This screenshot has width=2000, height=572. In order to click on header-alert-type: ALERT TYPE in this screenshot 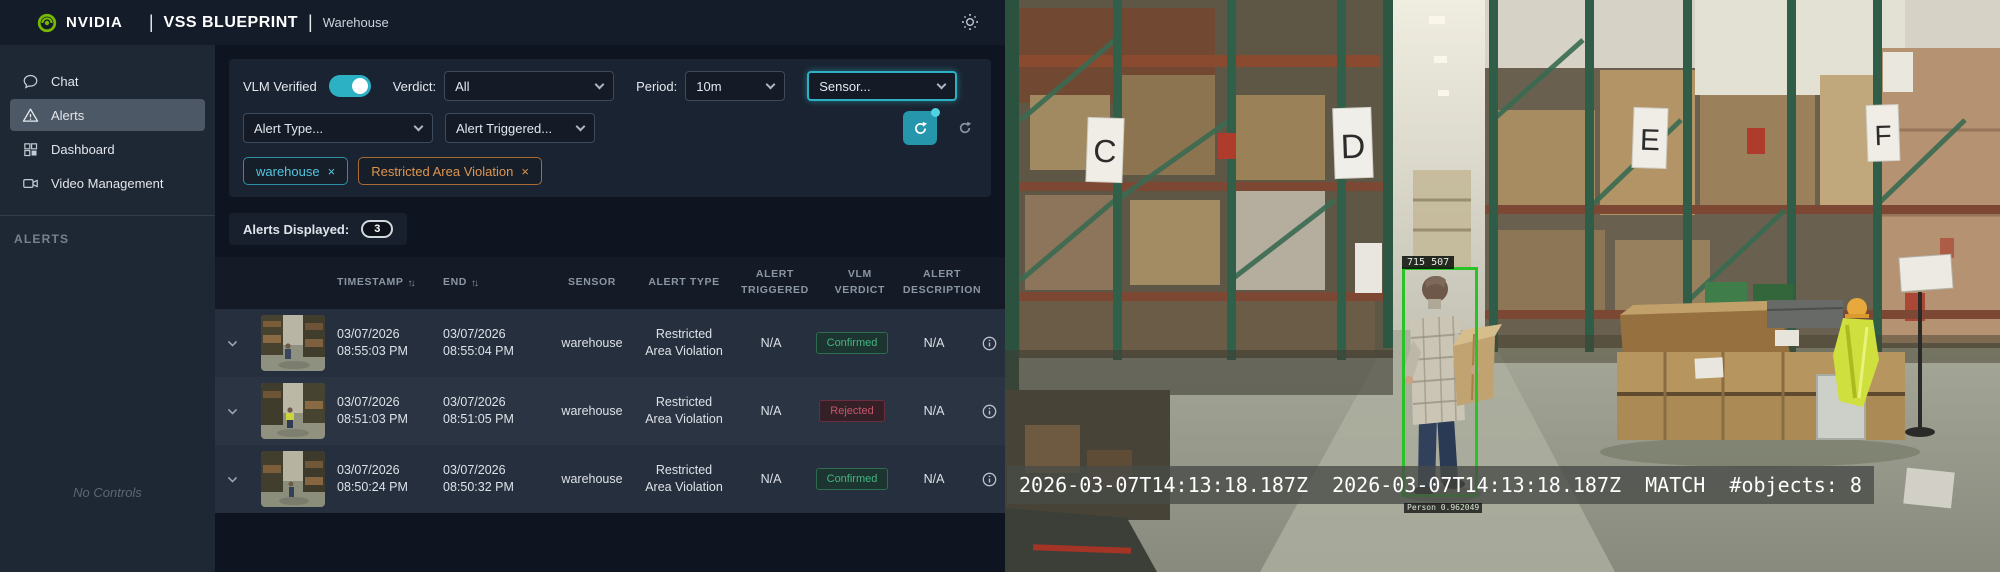, I will do `click(684, 282)`.